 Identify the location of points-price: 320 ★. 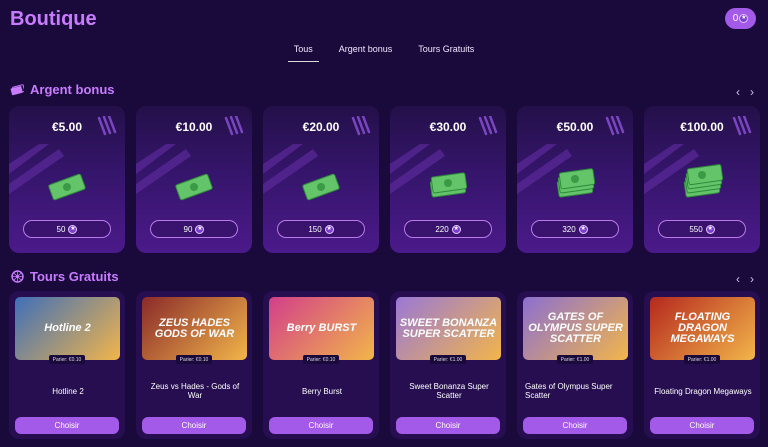
(575, 229).